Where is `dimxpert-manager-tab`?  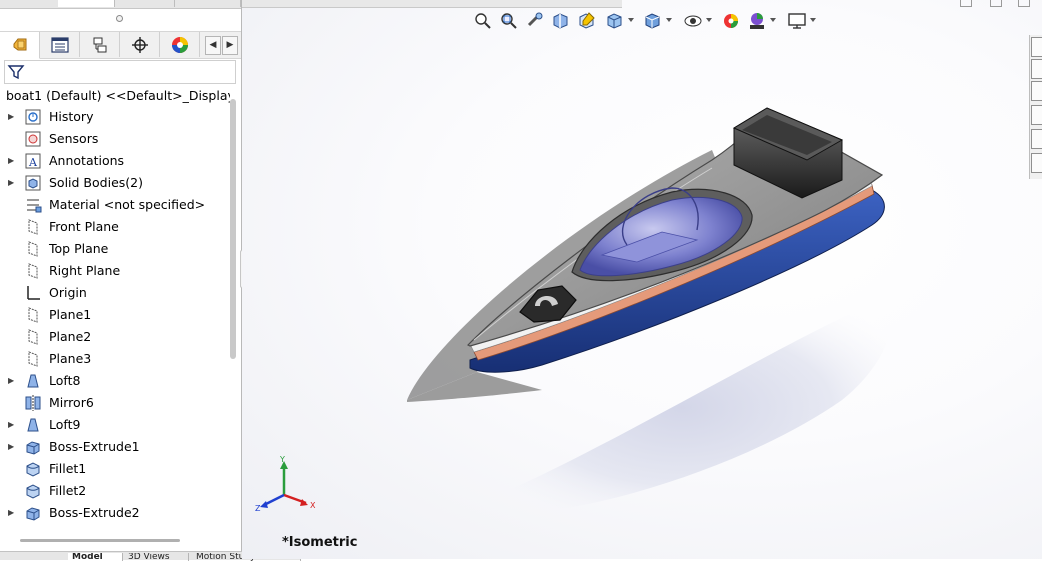
dimxpert-manager-tab is located at coordinates (140, 44).